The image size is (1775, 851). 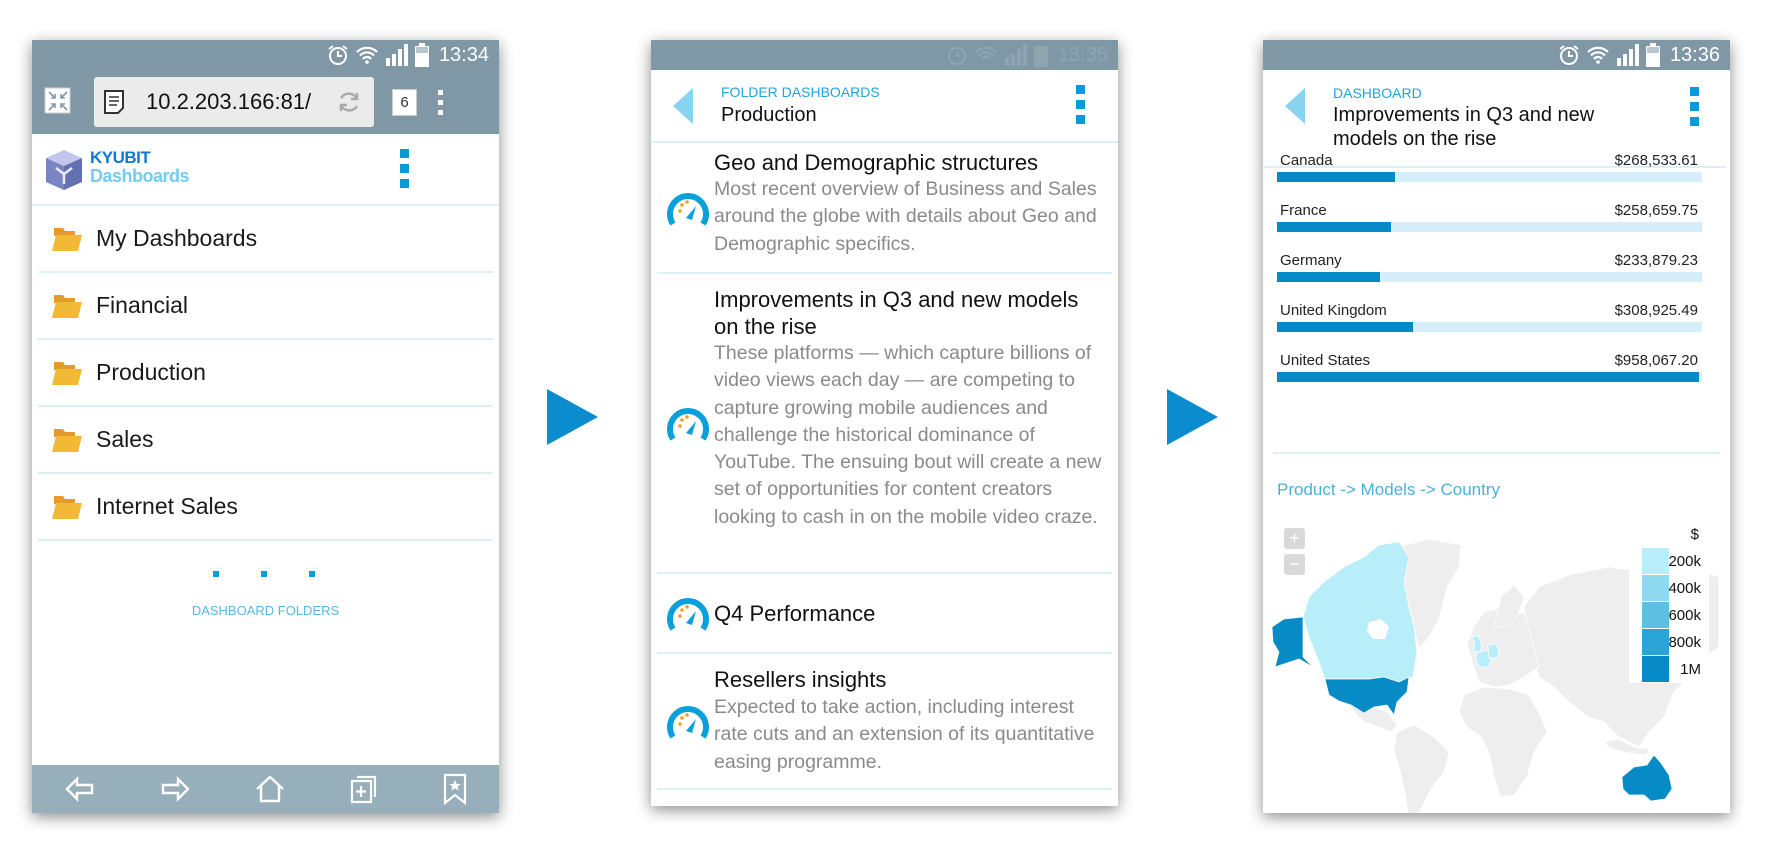 What do you see at coordinates (270, 789) in the screenshot?
I see `home-icon` at bounding box center [270, 789].